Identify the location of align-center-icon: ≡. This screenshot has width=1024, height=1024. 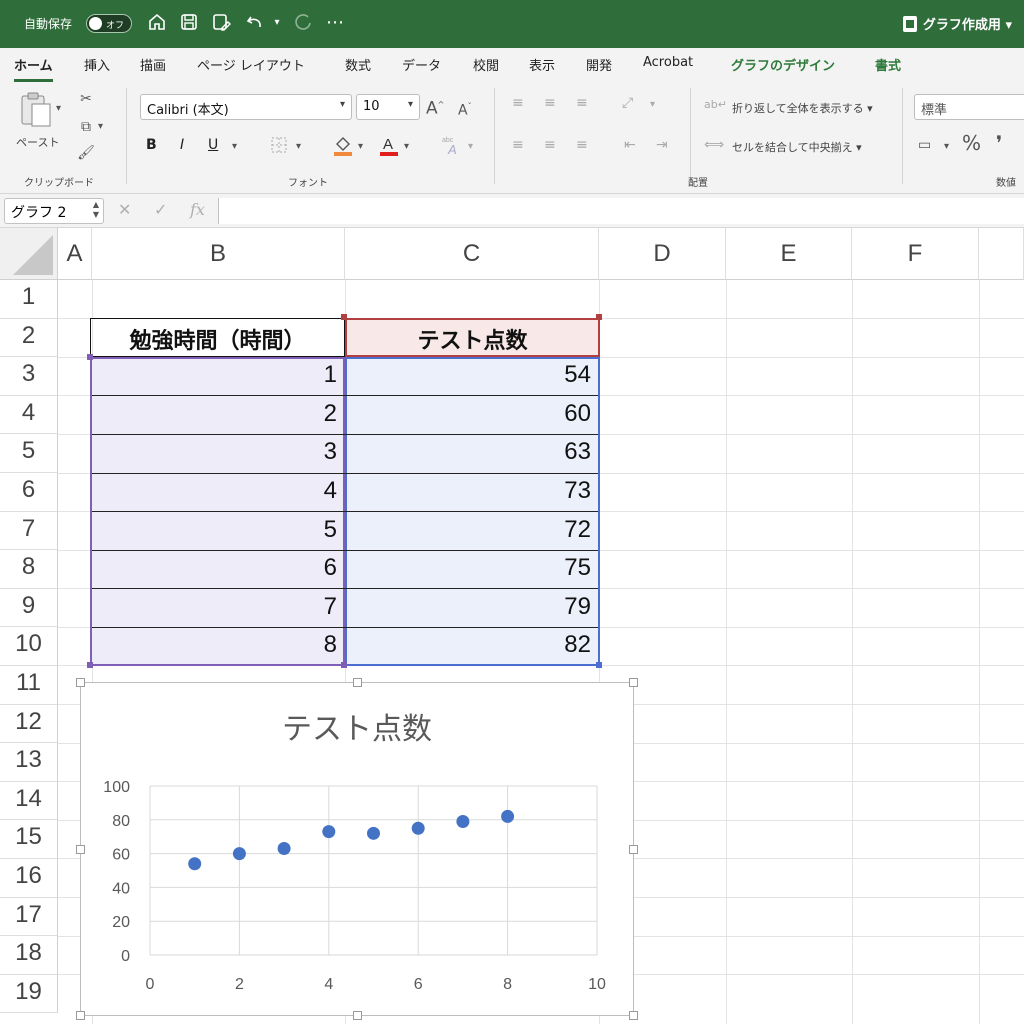
(550, 145).